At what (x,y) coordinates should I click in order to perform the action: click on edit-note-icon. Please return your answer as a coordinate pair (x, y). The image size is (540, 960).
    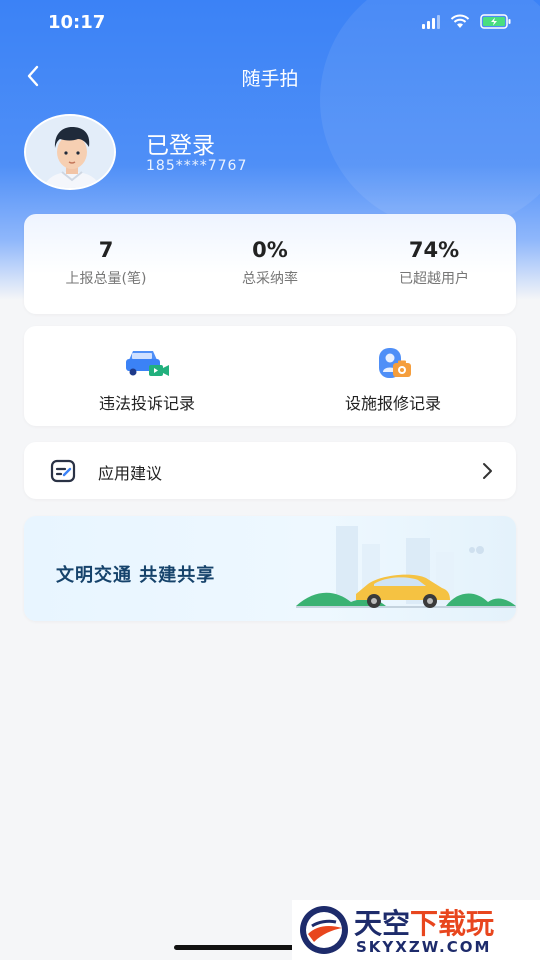
    Looking at the image, I should click on (63, 471).